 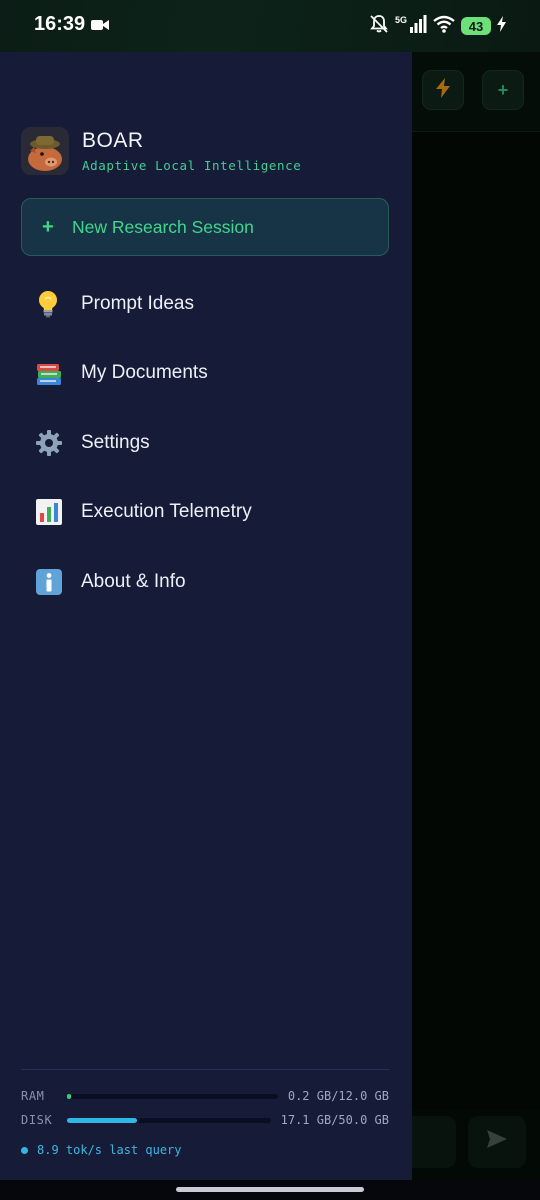 What do you see at coordinates (163, 226) in the screenshot?
I see `new-session-label: New Research Session` at bounding box center [163, 226].